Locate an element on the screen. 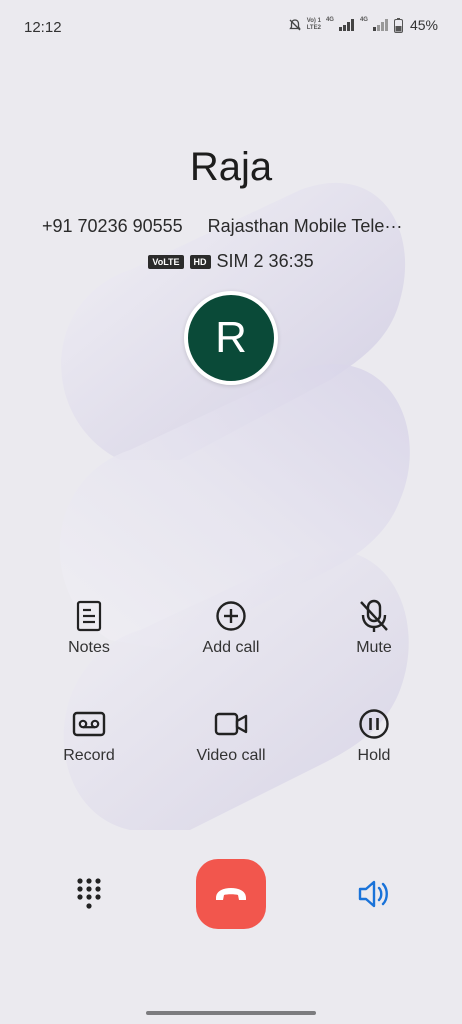 Image resolution: width=462 pixels, height=1024 pixels. record-button: Record is located at coordinates (89, 736).